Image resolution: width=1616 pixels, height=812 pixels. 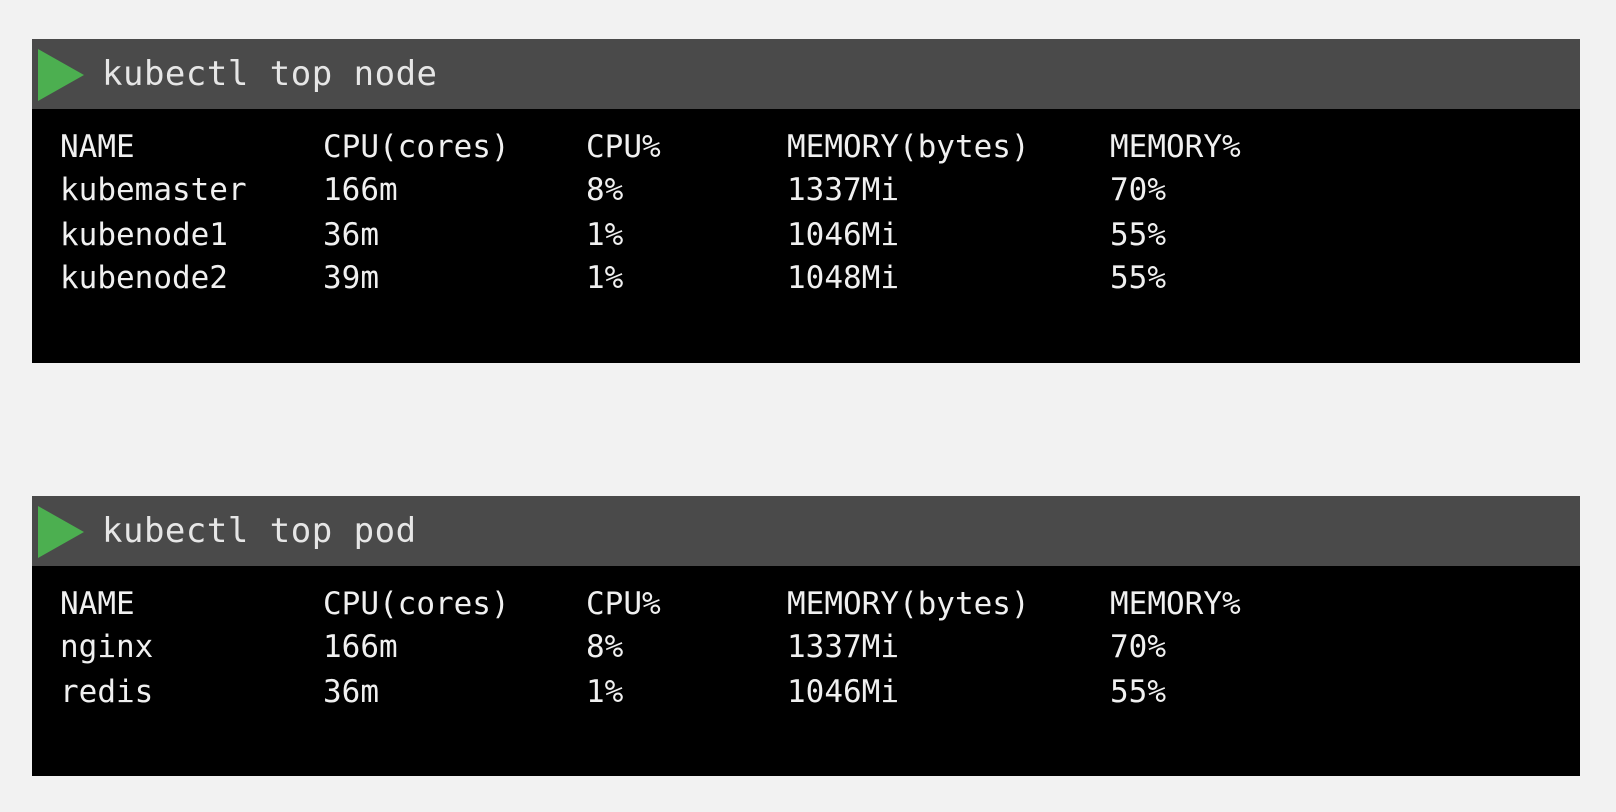 I want to click on command-bar: kubectl top pod, so click(x=806, y=531).